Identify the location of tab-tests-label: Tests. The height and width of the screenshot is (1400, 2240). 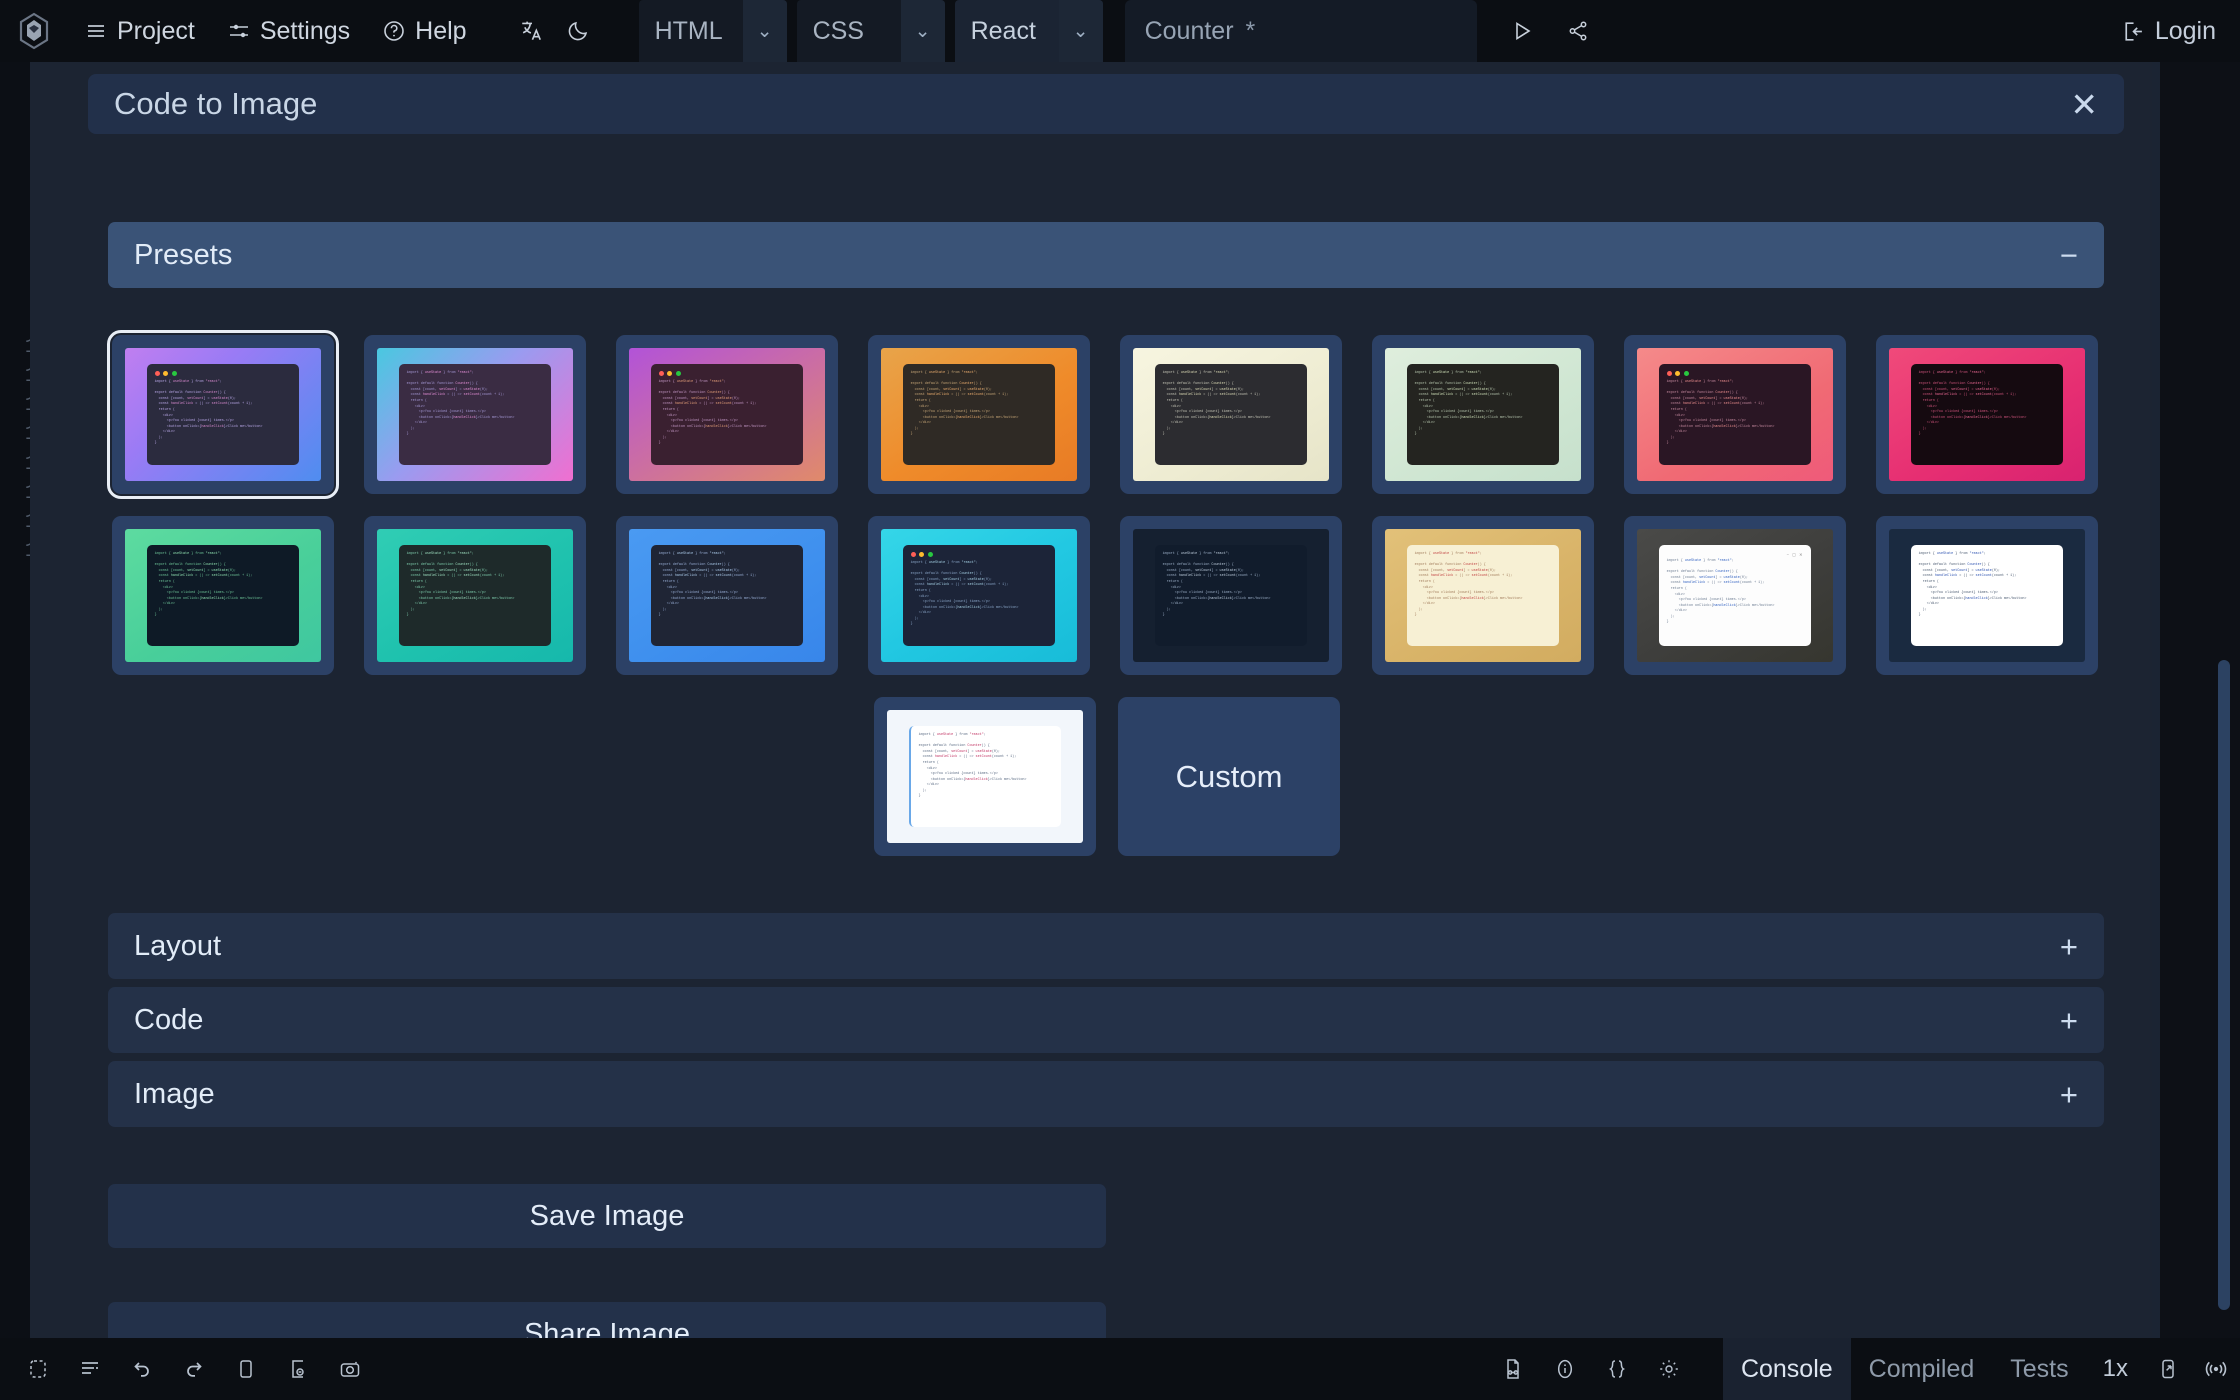
(2039, 1368).